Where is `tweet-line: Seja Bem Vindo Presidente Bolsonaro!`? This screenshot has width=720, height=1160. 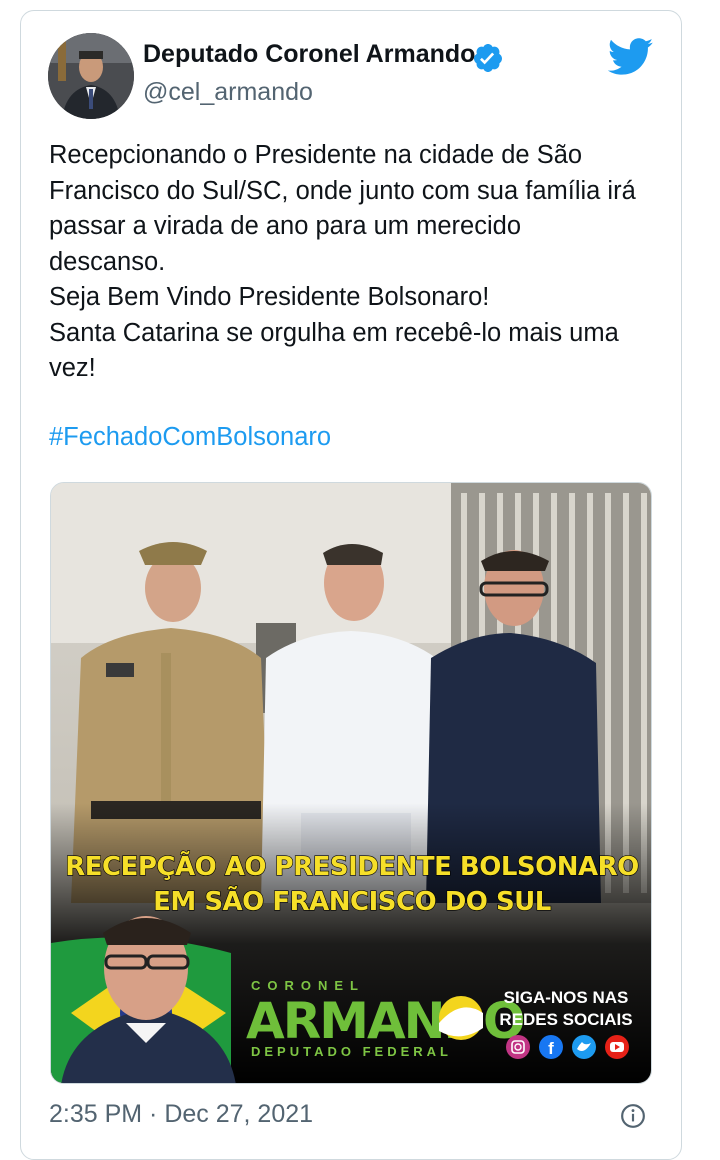 tweet-line: Seja Bem Vindo Presidente Bolsonaro! is located at coordinates (269, 297).